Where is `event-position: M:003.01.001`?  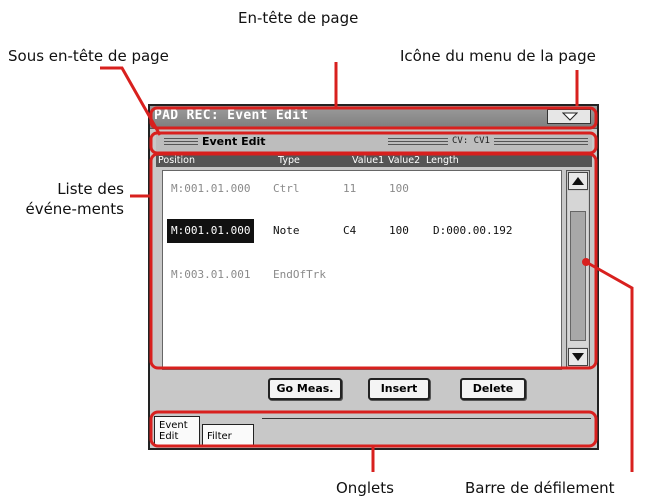 event-position: M:003.01.001 is located at coordinates (211, 274).